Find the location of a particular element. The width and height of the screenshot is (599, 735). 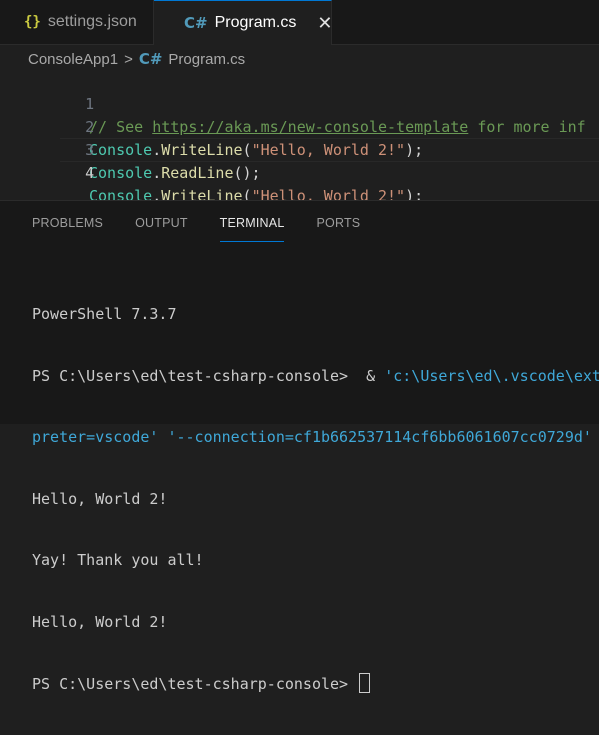

tab-terminal: TERMINAL is located at coordinates (252, 221).